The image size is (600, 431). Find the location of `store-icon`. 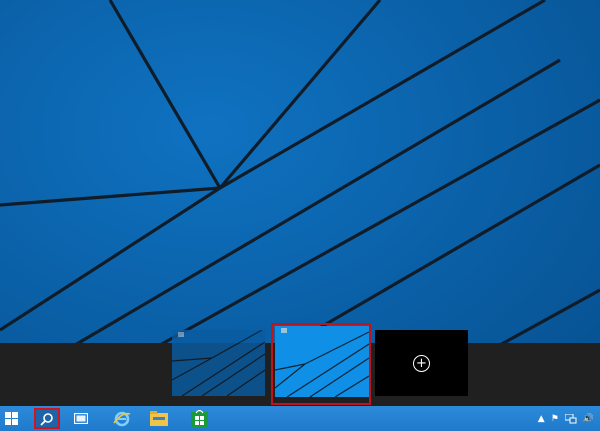

store-icon is located at coordinates (199, 418).